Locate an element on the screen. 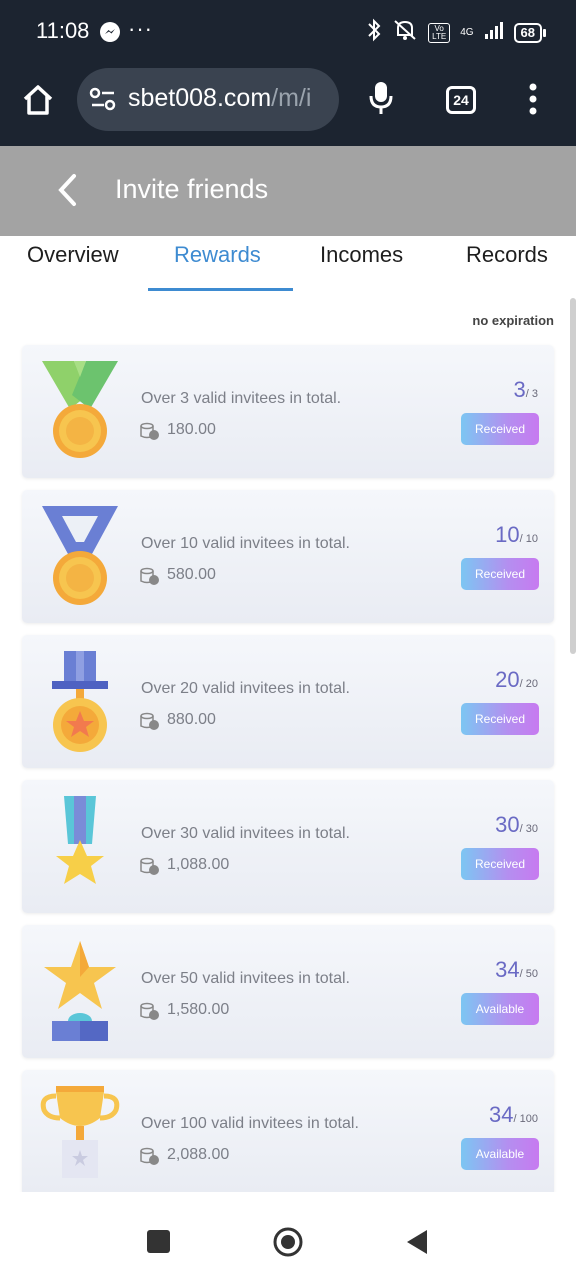 This screenshot has height=1280, width=576. browser-toolbar: sbet008.com/m/i 24 is located at coordinates (288, 105).